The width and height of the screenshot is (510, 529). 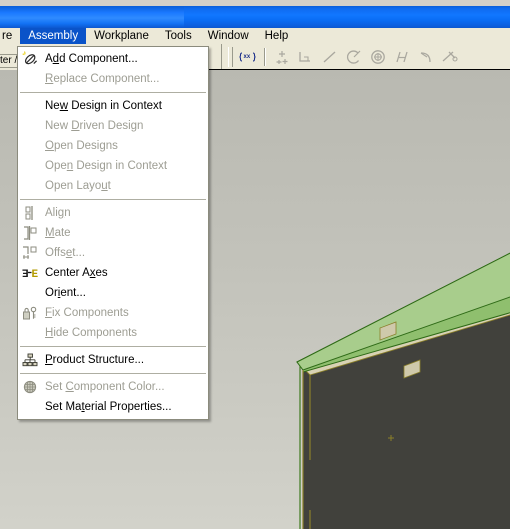 I want to click on fix-components-icon, so click(x=30, y=313).